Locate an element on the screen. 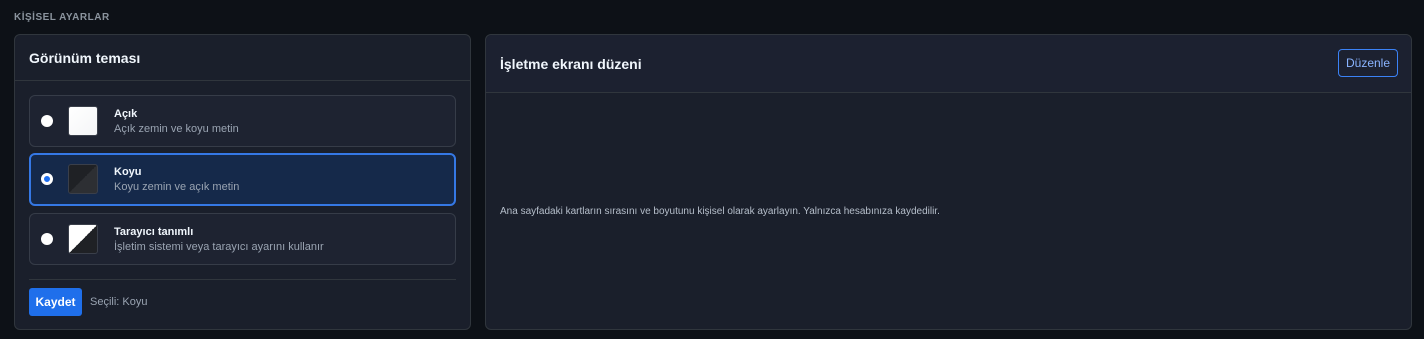 The height and width of the screenshot is (339, 1424). light-theme-swatch-icon is located at coordinates (83, 121).